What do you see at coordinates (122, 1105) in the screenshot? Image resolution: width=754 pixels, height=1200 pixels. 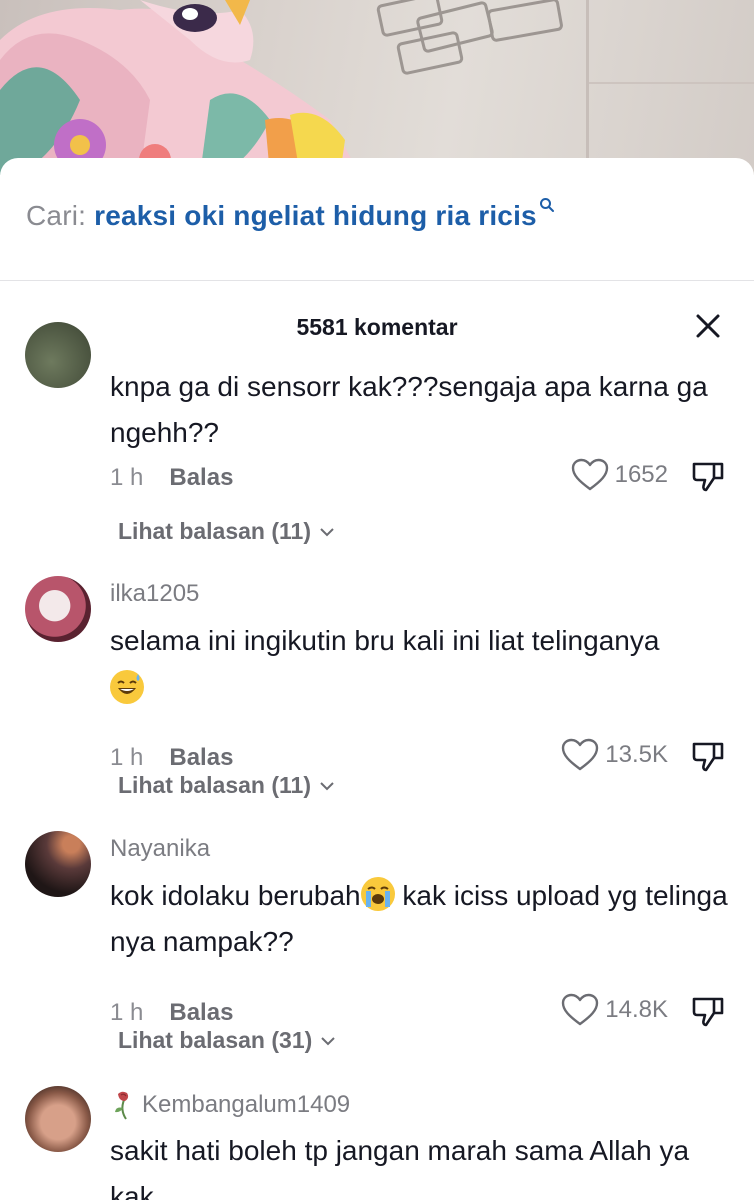 I see `wilted-rose-icon` at bounding box center [122, 1105].